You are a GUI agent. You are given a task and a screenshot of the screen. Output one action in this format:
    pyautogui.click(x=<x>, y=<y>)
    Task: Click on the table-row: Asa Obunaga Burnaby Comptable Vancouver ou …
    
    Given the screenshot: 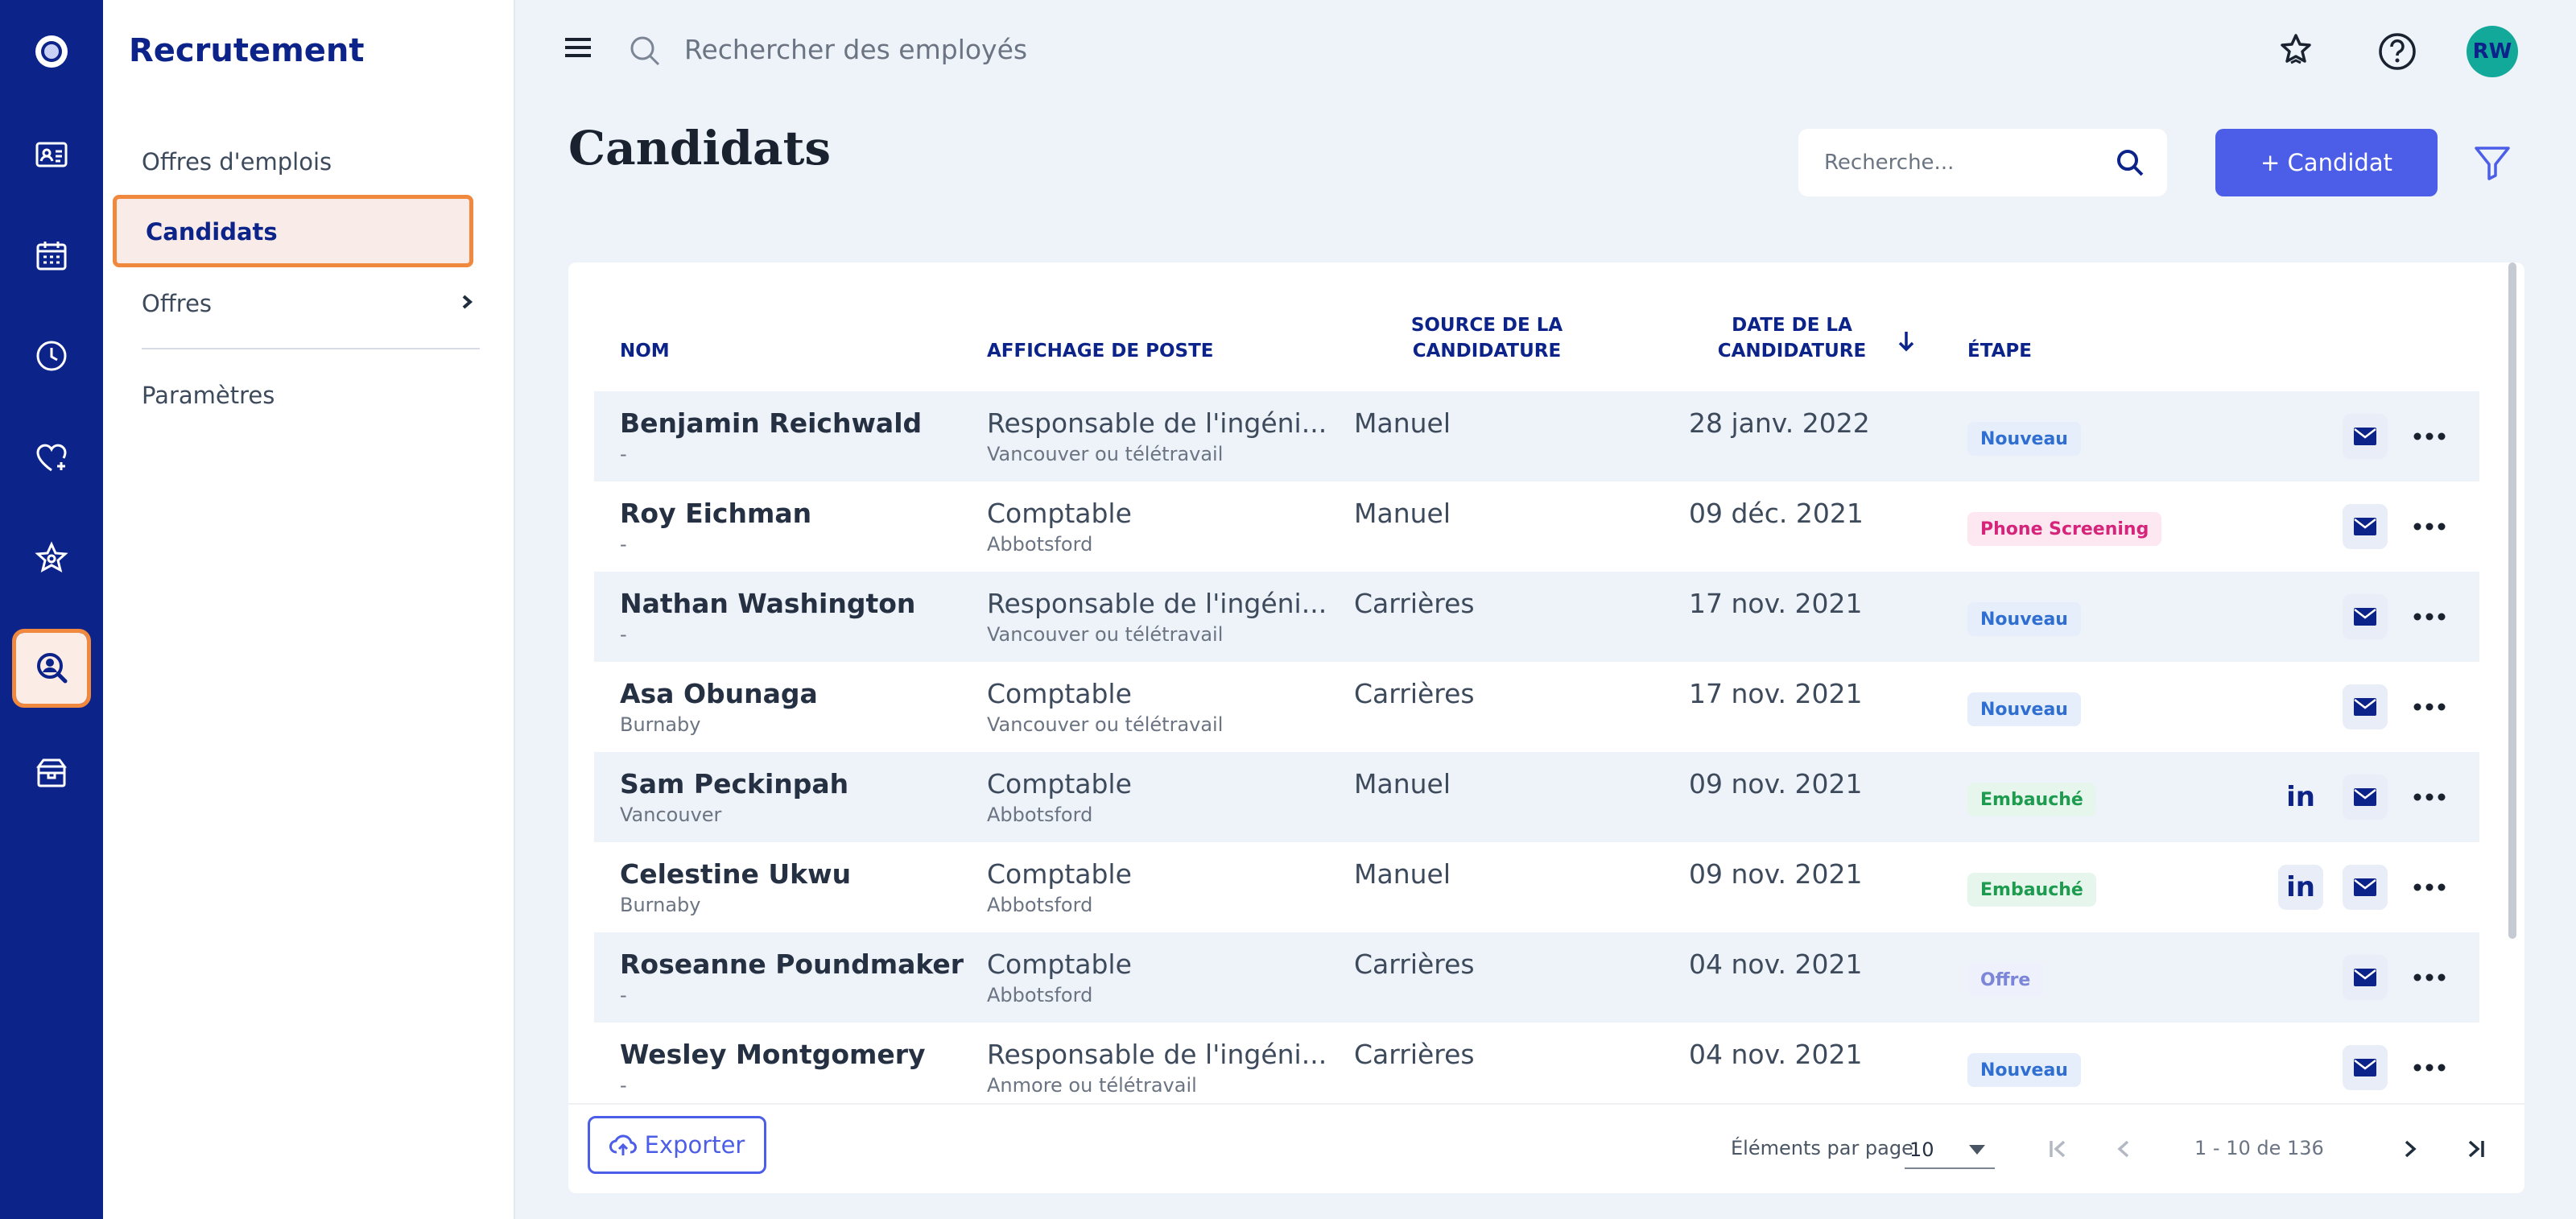 What is the action you would take?
    pyautogui.click(x=1536, y=707)
    